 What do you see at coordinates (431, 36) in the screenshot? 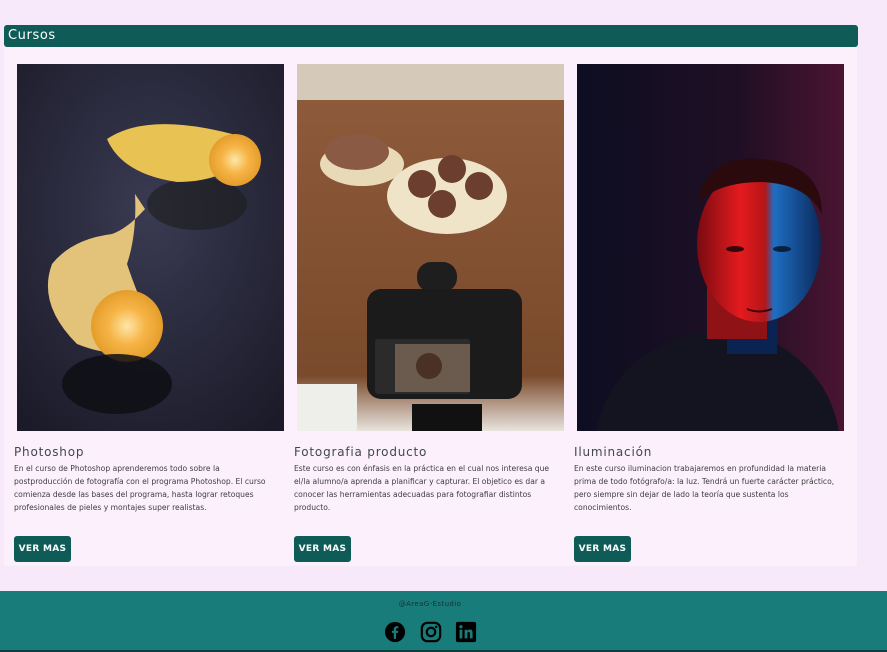
I see `section-title-bar: Cursos` at bounding box center [431, 36].